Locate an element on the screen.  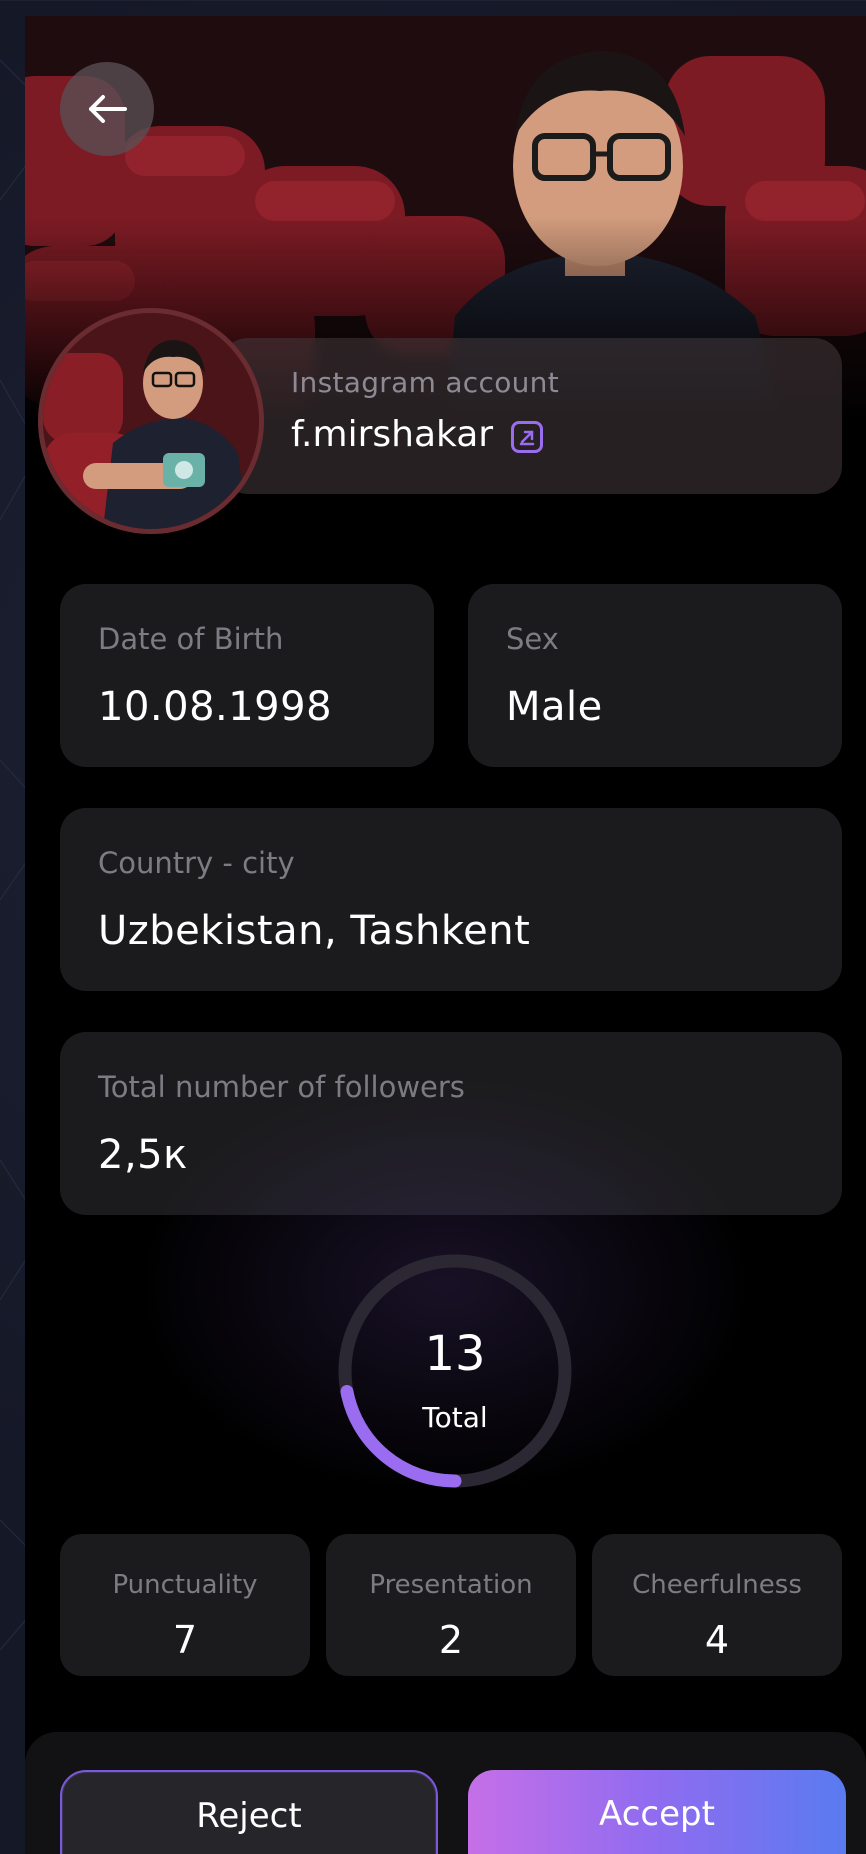
rating-value: 2 is located at coordinates (451, 1640).